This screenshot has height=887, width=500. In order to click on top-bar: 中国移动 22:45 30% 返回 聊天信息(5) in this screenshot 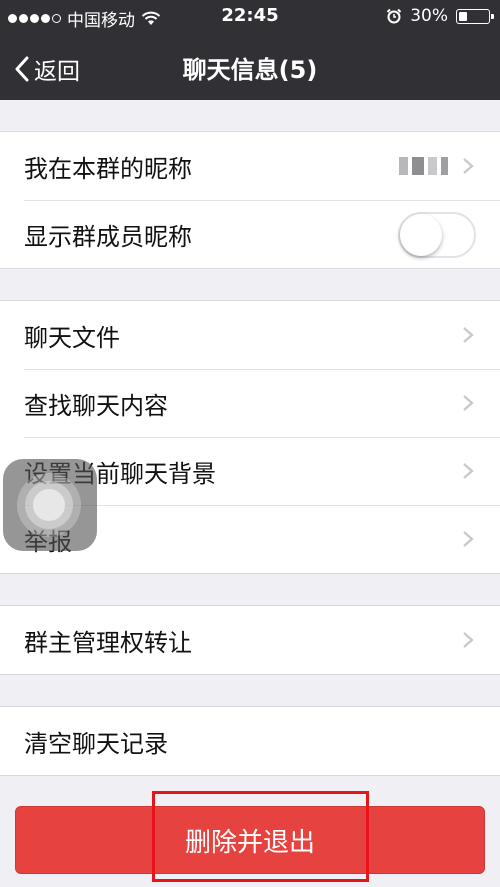, I will do `click(250, 50)`.